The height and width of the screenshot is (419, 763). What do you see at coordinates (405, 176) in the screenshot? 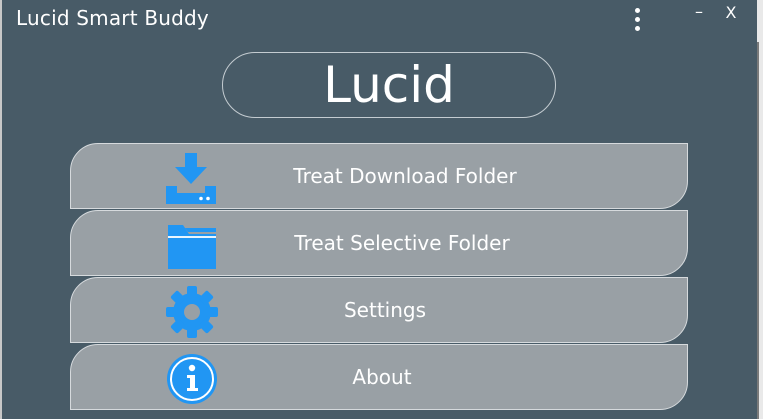
I see `menu-item-label: Treat Download Folder` at bounding box center [405, 176].